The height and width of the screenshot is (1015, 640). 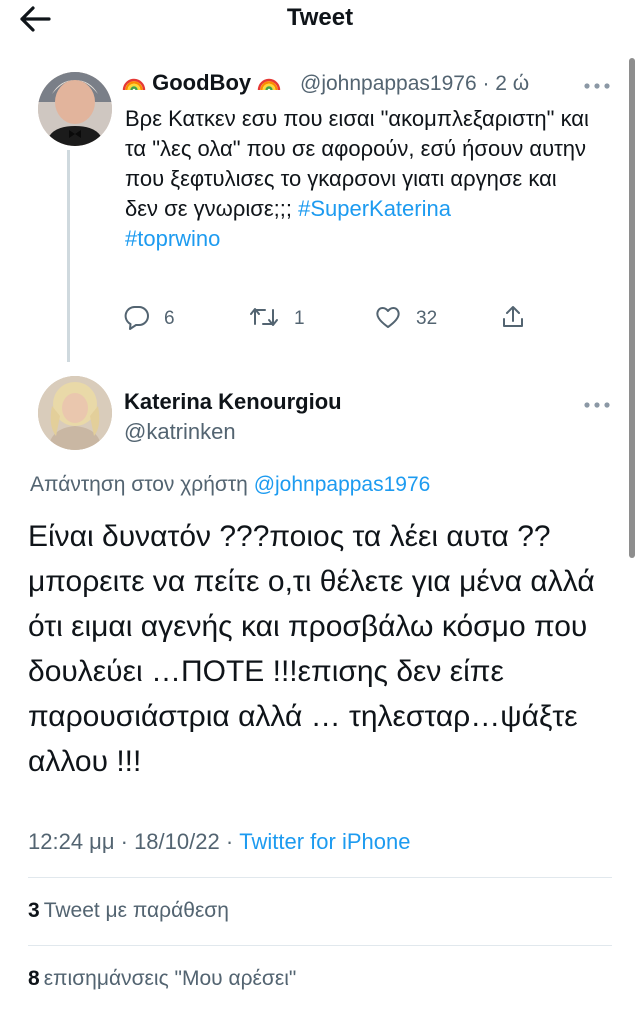 What do you see at coordinates (34, 978) in the screenshot?
I see `likes-count: 8` at bounding box center [34, 978].